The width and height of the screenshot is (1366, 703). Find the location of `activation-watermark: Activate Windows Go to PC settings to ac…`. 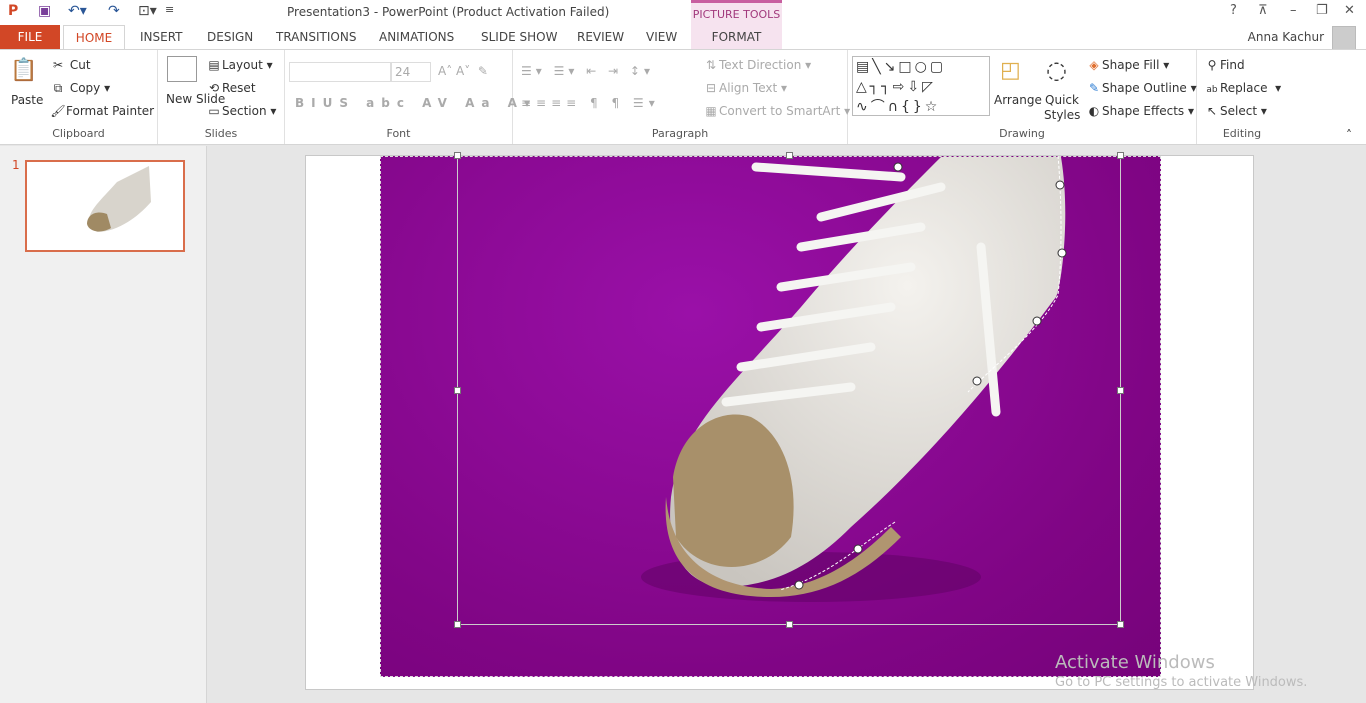

activation-watermark: Activate Windows Go to PC settings to ac… is located at coordinates (1181, 671).